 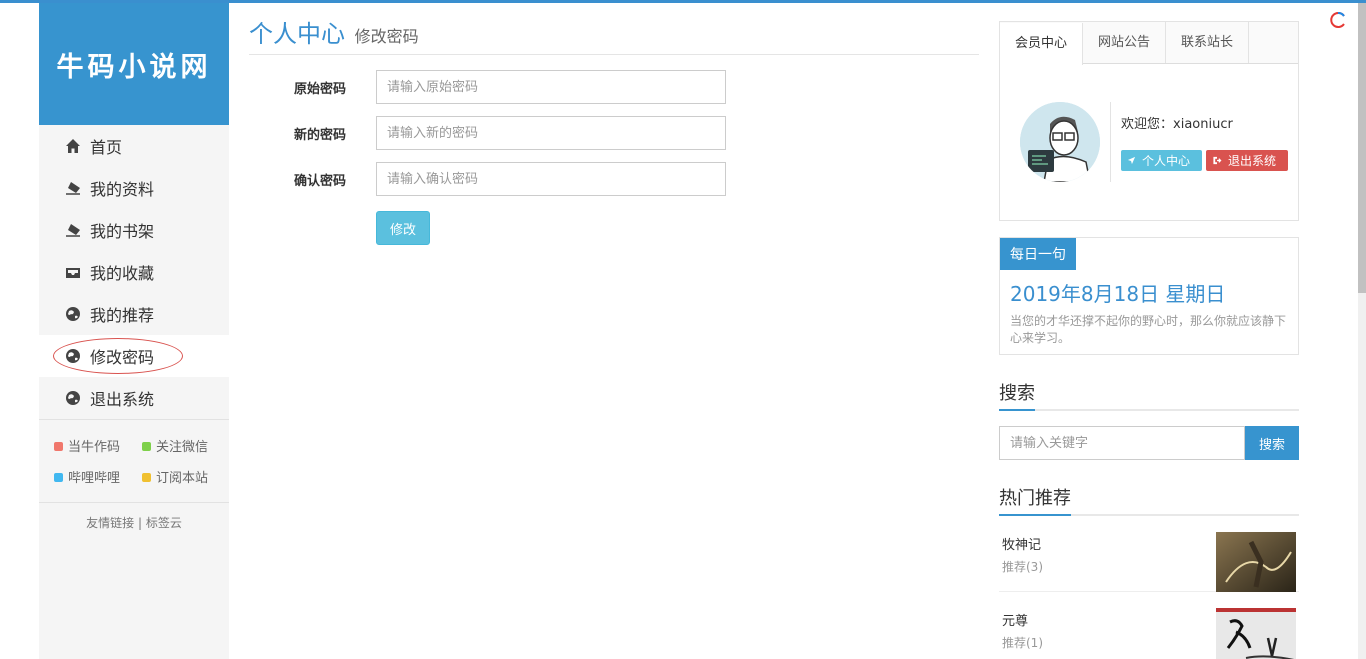 I want to click on search-box: 搜索, so click(x=1149, y=443).